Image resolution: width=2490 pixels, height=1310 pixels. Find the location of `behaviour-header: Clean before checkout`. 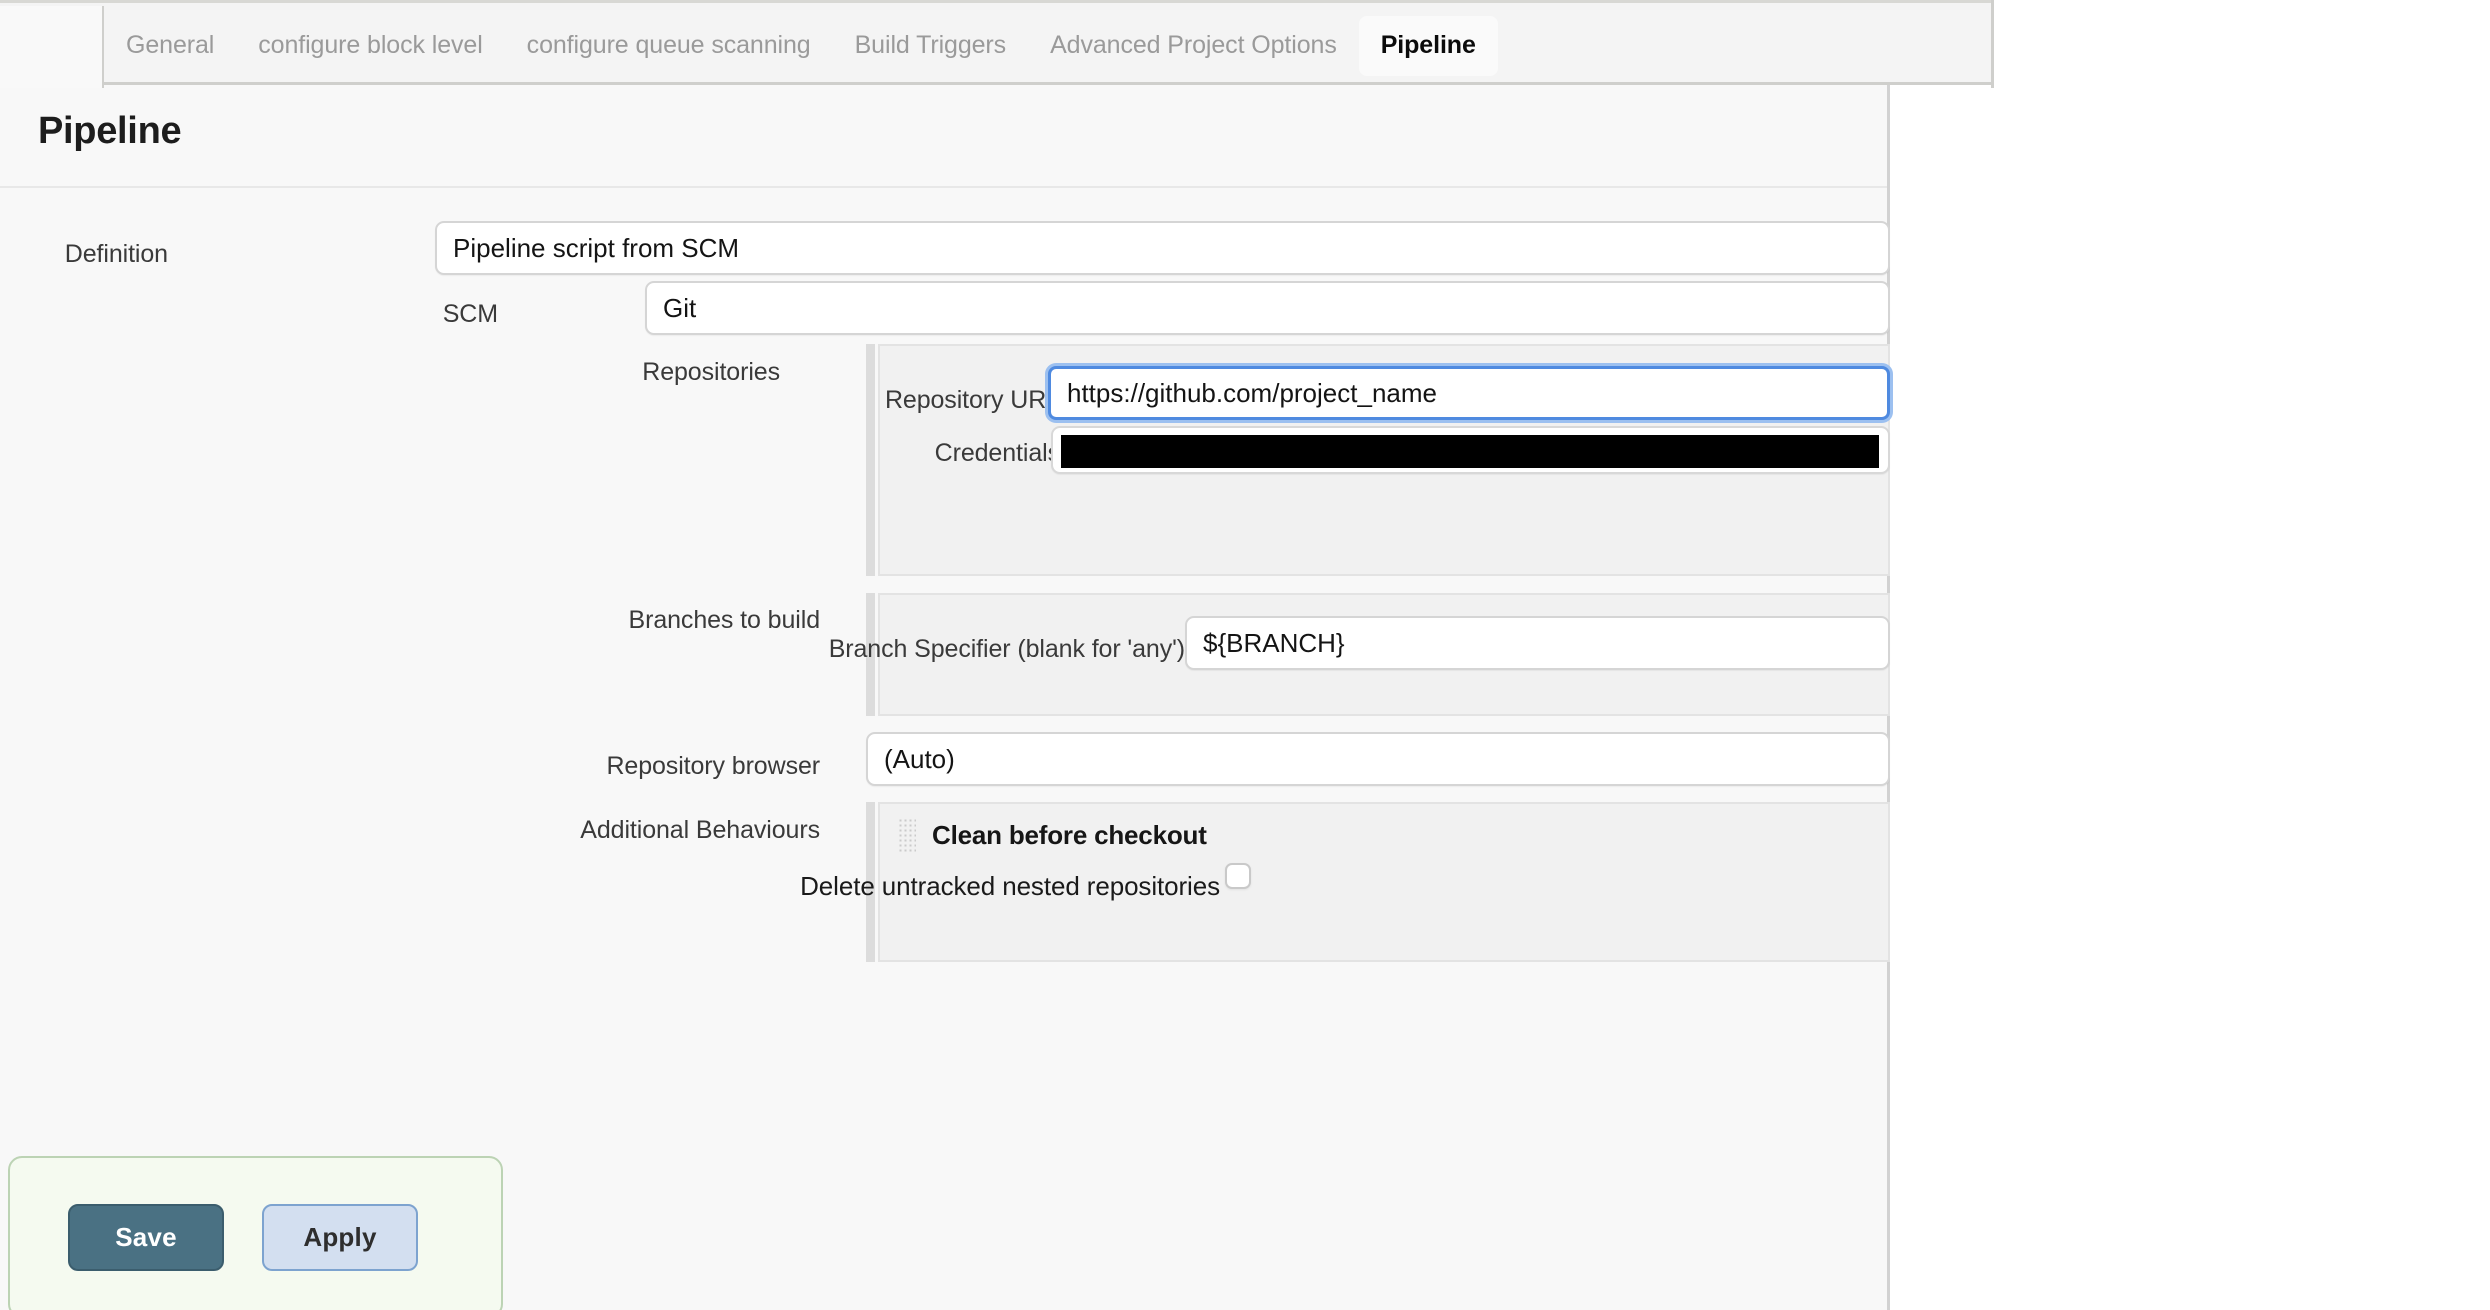

behaviour-header: Clean before checkout is located at coordinates (1052, 835).